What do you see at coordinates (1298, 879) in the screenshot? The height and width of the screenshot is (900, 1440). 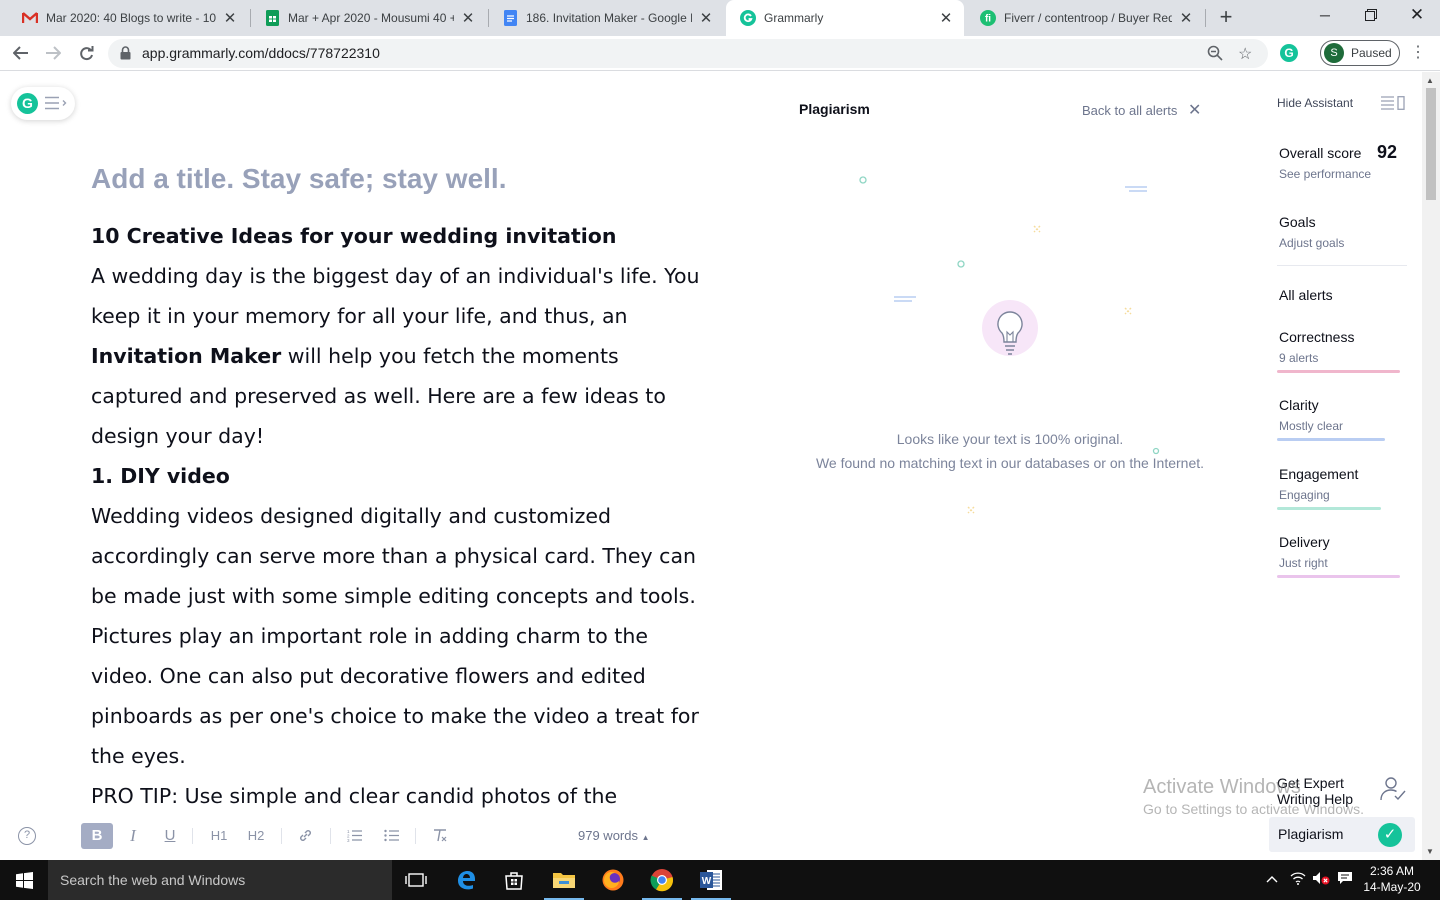 I see `wifi-icon` at bounding box center [1298, 879].